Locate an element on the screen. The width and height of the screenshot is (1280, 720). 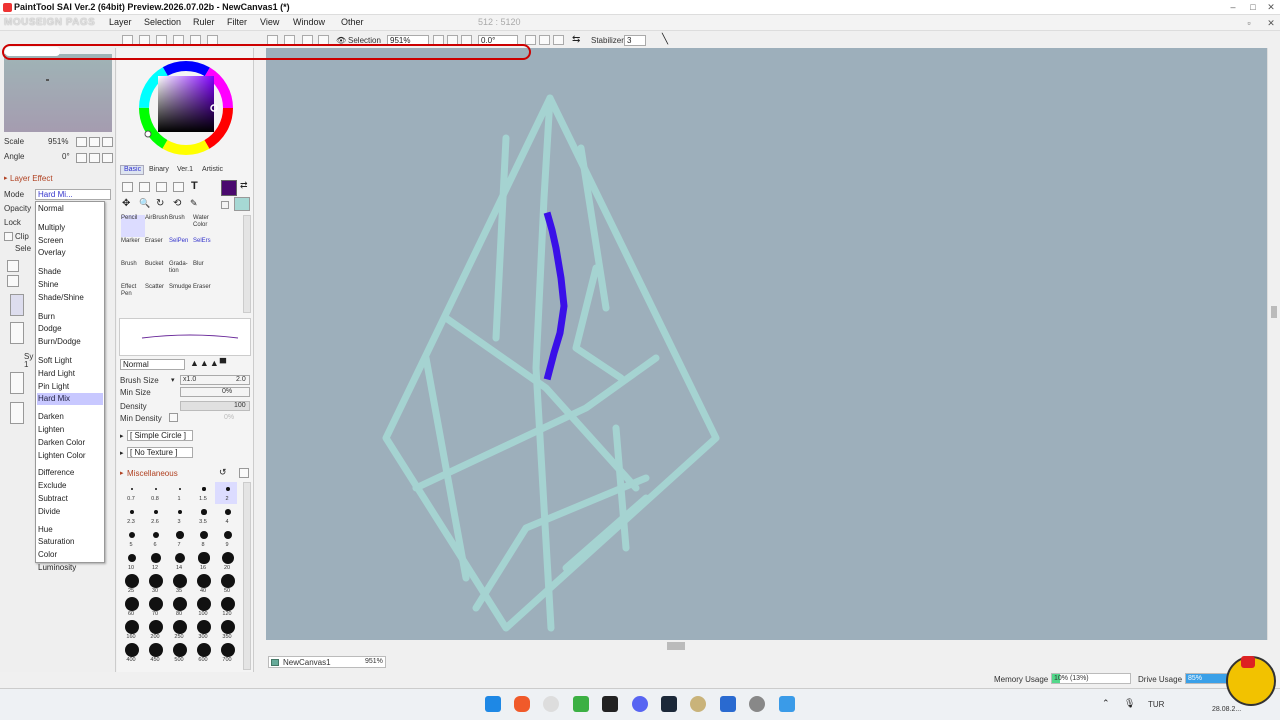
swap-colors-icon: ⇄ is located at coordinates (244, 185).